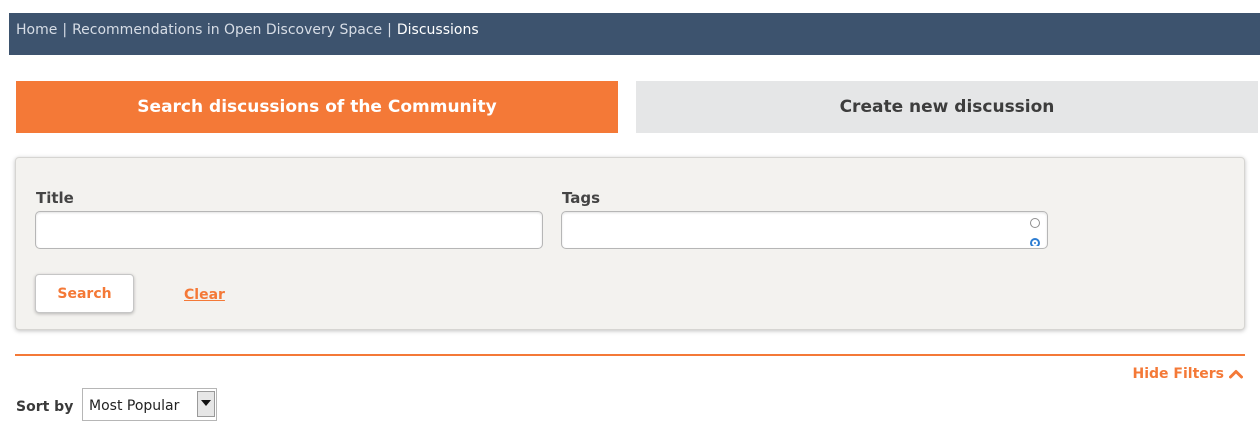  Describe the element at coordinates (630, 355) in the screenshot. I see `filters-divider` at that location.